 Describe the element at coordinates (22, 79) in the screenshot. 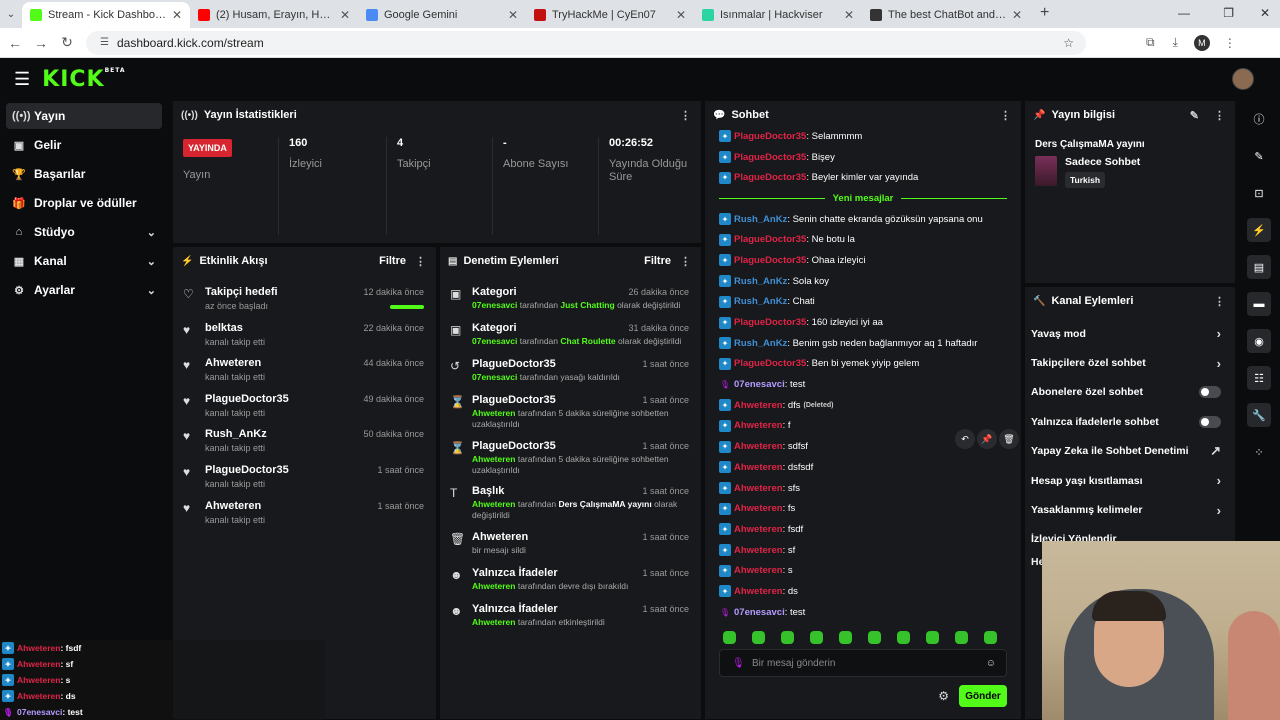

I see `hamburger-menu-icon: ☰` at that location.